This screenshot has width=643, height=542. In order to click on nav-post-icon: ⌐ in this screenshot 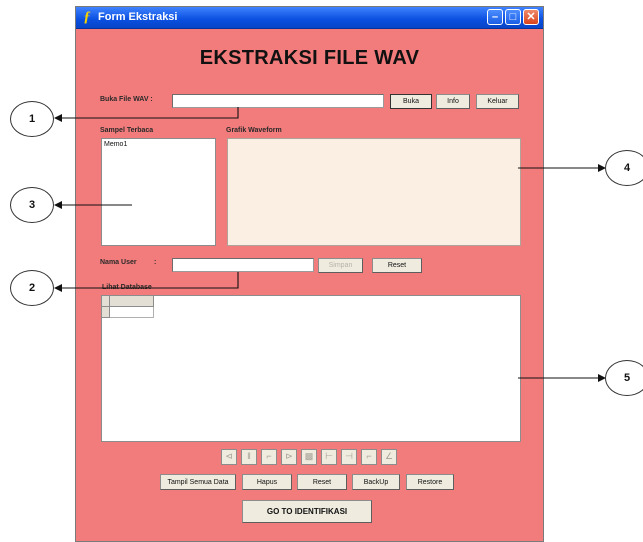, I will do `click(369, 457)`.